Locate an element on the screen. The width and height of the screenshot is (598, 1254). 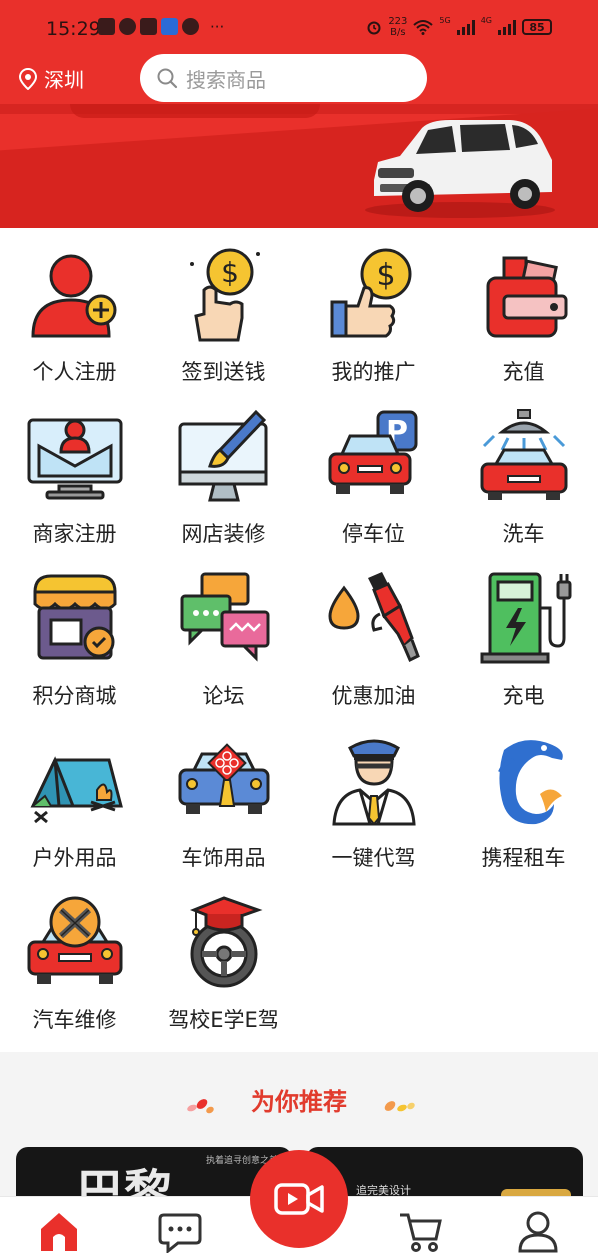
grid-item-label: 汽车维修 is located at coordinates (74, 1020).